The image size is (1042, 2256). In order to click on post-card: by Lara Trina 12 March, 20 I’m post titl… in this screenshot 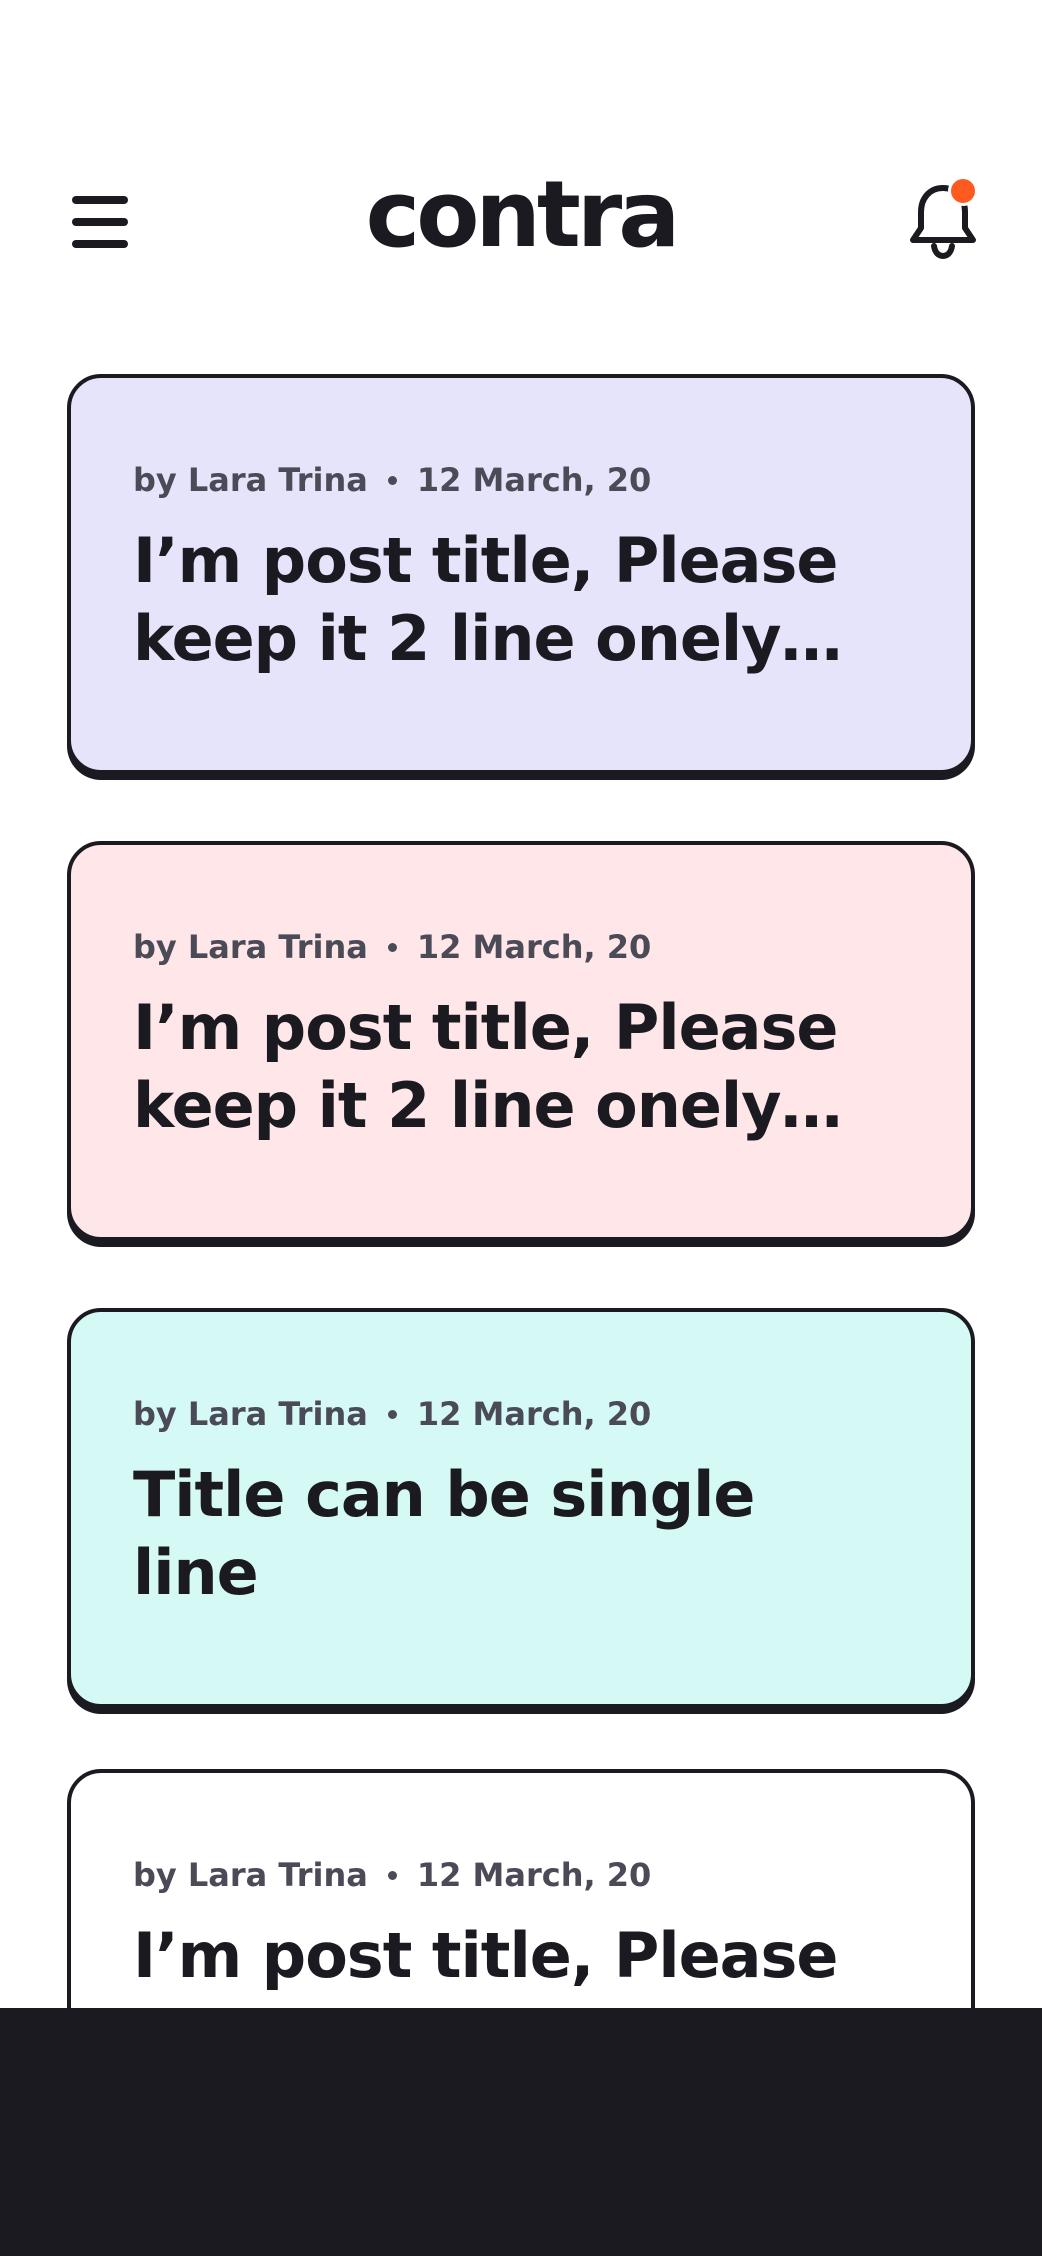, I will do `click(521, 1889)`.